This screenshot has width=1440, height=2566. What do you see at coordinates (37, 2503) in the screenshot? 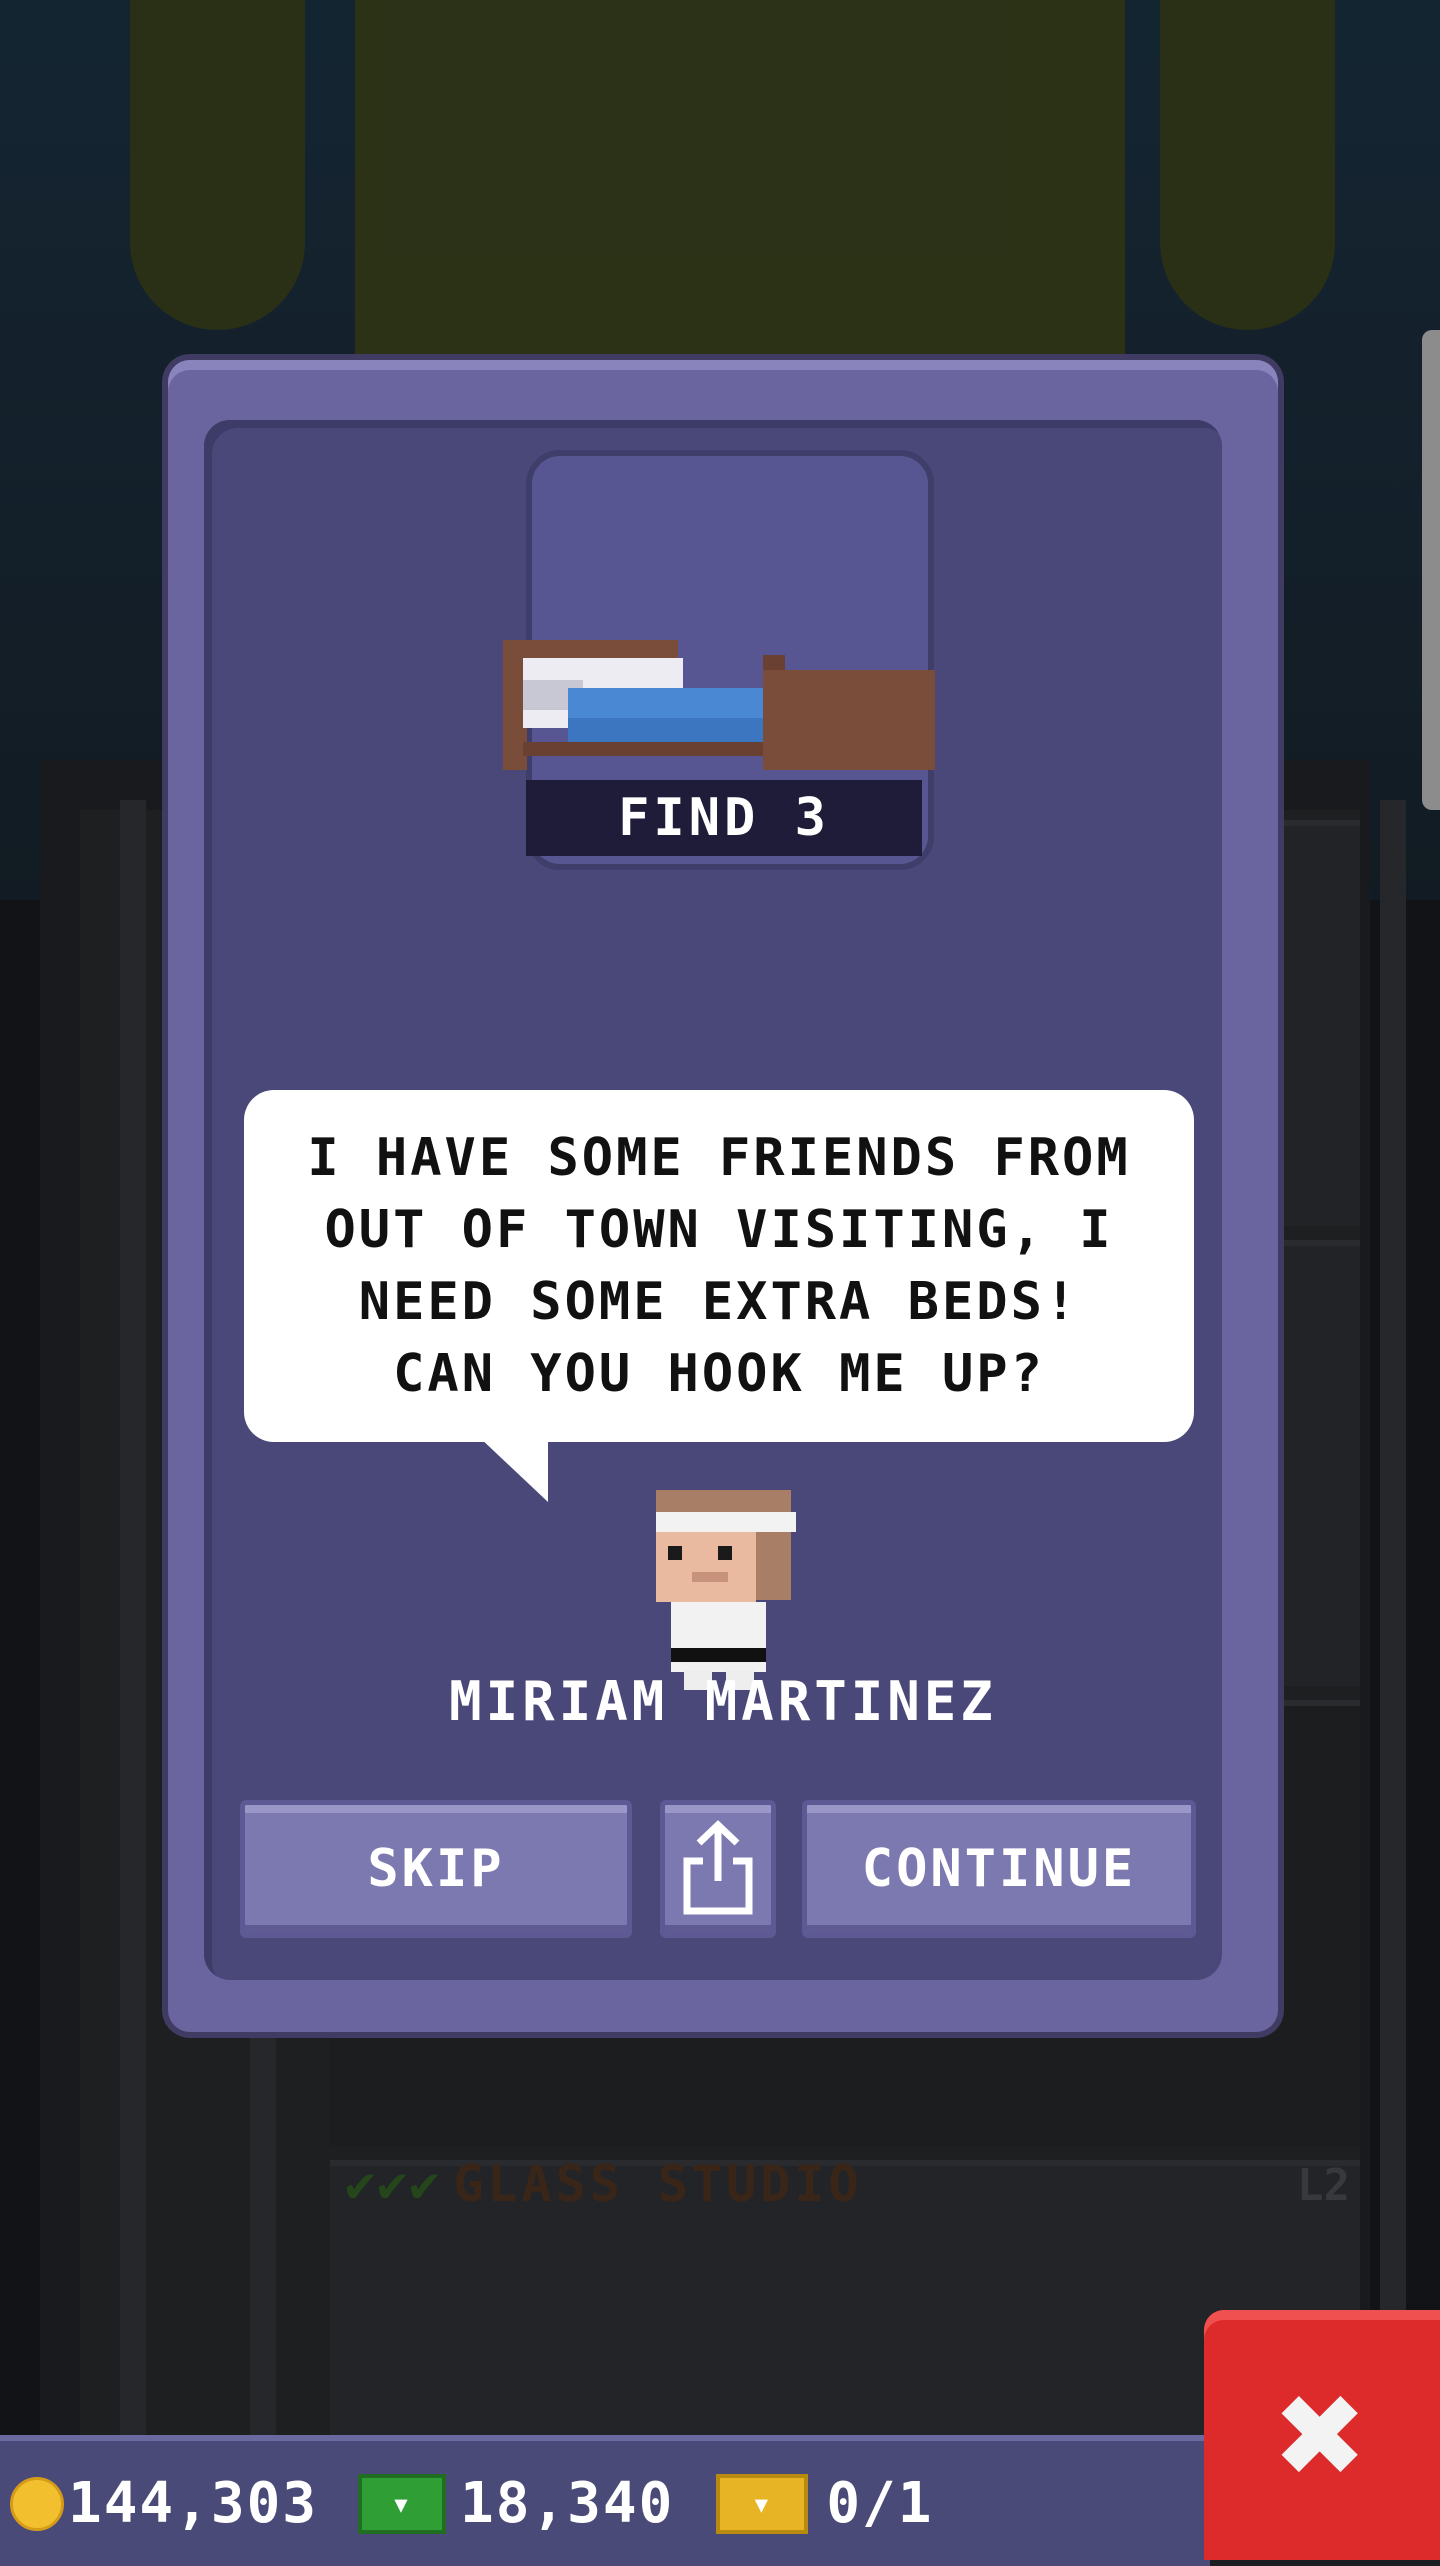
I see `coin-icon` at bounding box center [37, 2503].